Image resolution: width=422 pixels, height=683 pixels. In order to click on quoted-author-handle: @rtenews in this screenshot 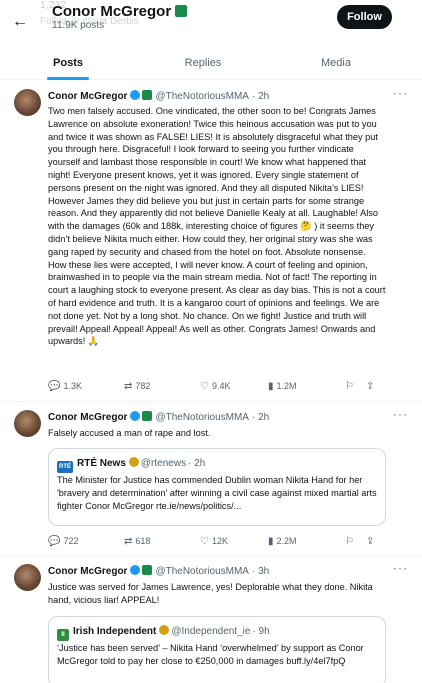, I will do `click(163, 463)`.